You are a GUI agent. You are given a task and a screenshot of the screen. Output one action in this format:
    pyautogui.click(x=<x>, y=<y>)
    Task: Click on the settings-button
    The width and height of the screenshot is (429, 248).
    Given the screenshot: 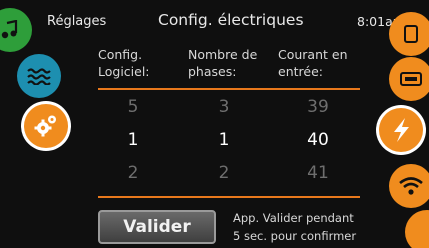 What is the action you would take?
    pyautogui.click(x=46, y=126)
    